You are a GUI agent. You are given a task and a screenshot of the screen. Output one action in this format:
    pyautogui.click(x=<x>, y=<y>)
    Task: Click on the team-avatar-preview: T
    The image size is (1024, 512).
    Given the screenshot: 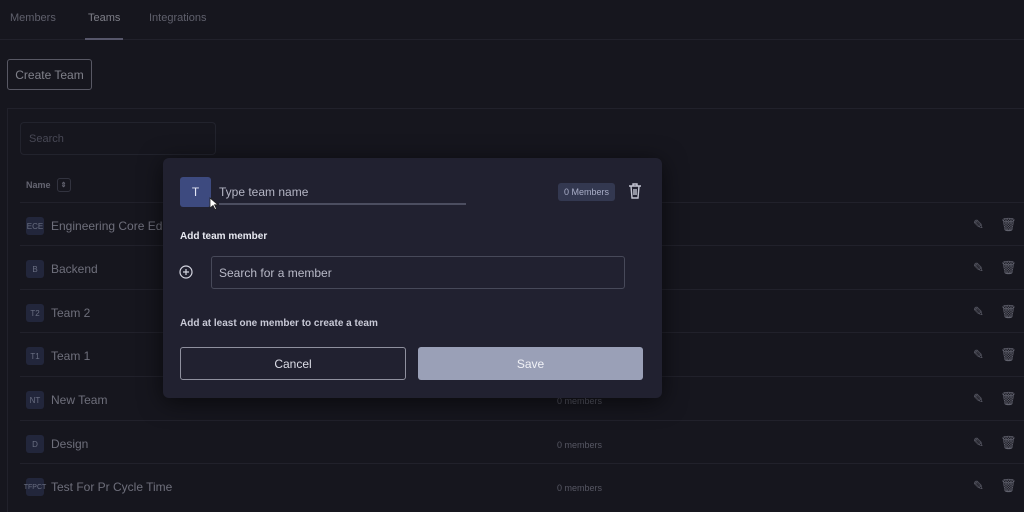 What is the action you would take?
    pyautogui.click(x=195, y=192)
    